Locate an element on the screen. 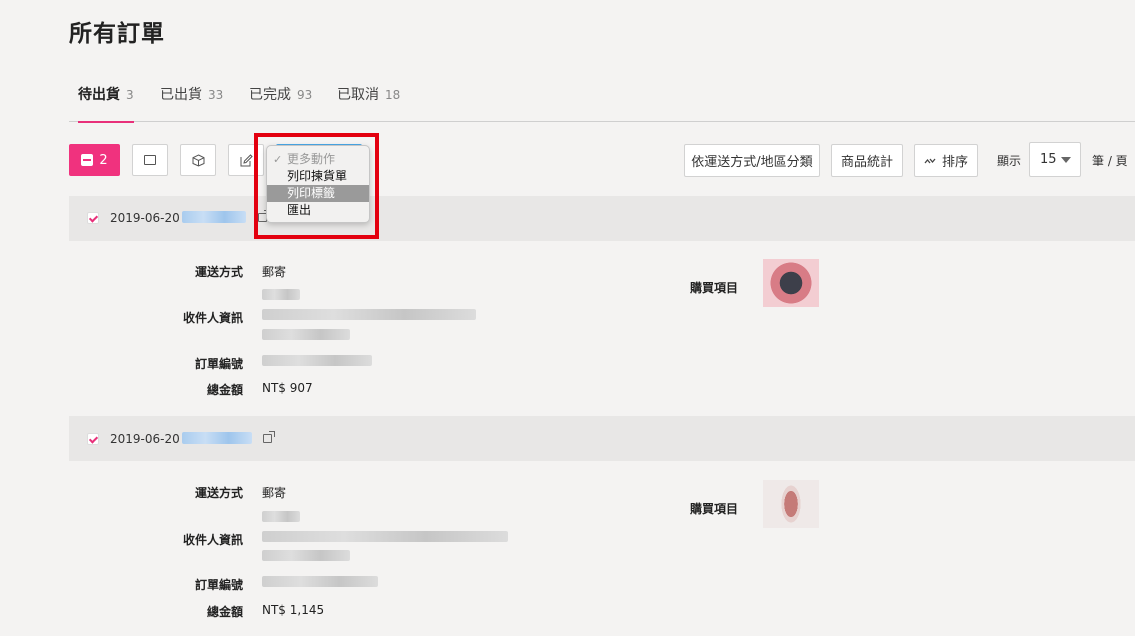 This screenshot has width=1135, height=636. box-icon is located at coordinates (198, 160).